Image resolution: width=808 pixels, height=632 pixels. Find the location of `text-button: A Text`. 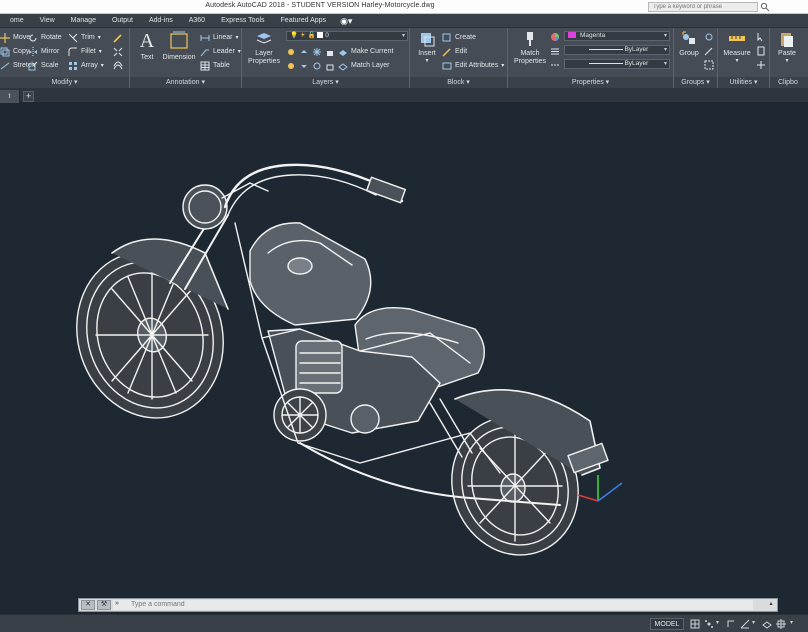

text-button: A Text is located at coordinates (147, 45).